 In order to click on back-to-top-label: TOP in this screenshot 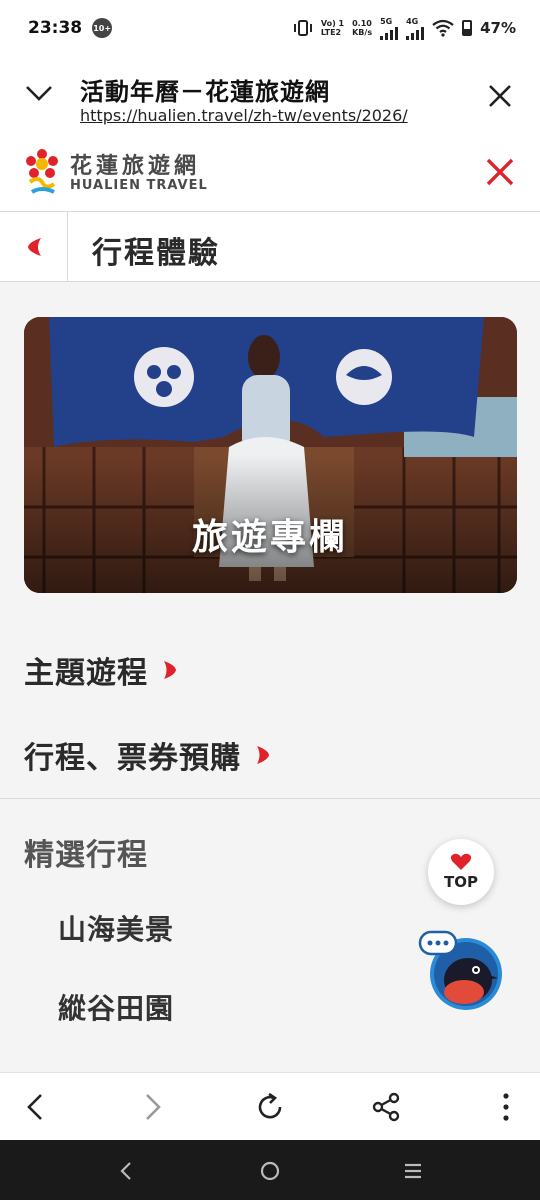, I will do `click(461, 882)`.